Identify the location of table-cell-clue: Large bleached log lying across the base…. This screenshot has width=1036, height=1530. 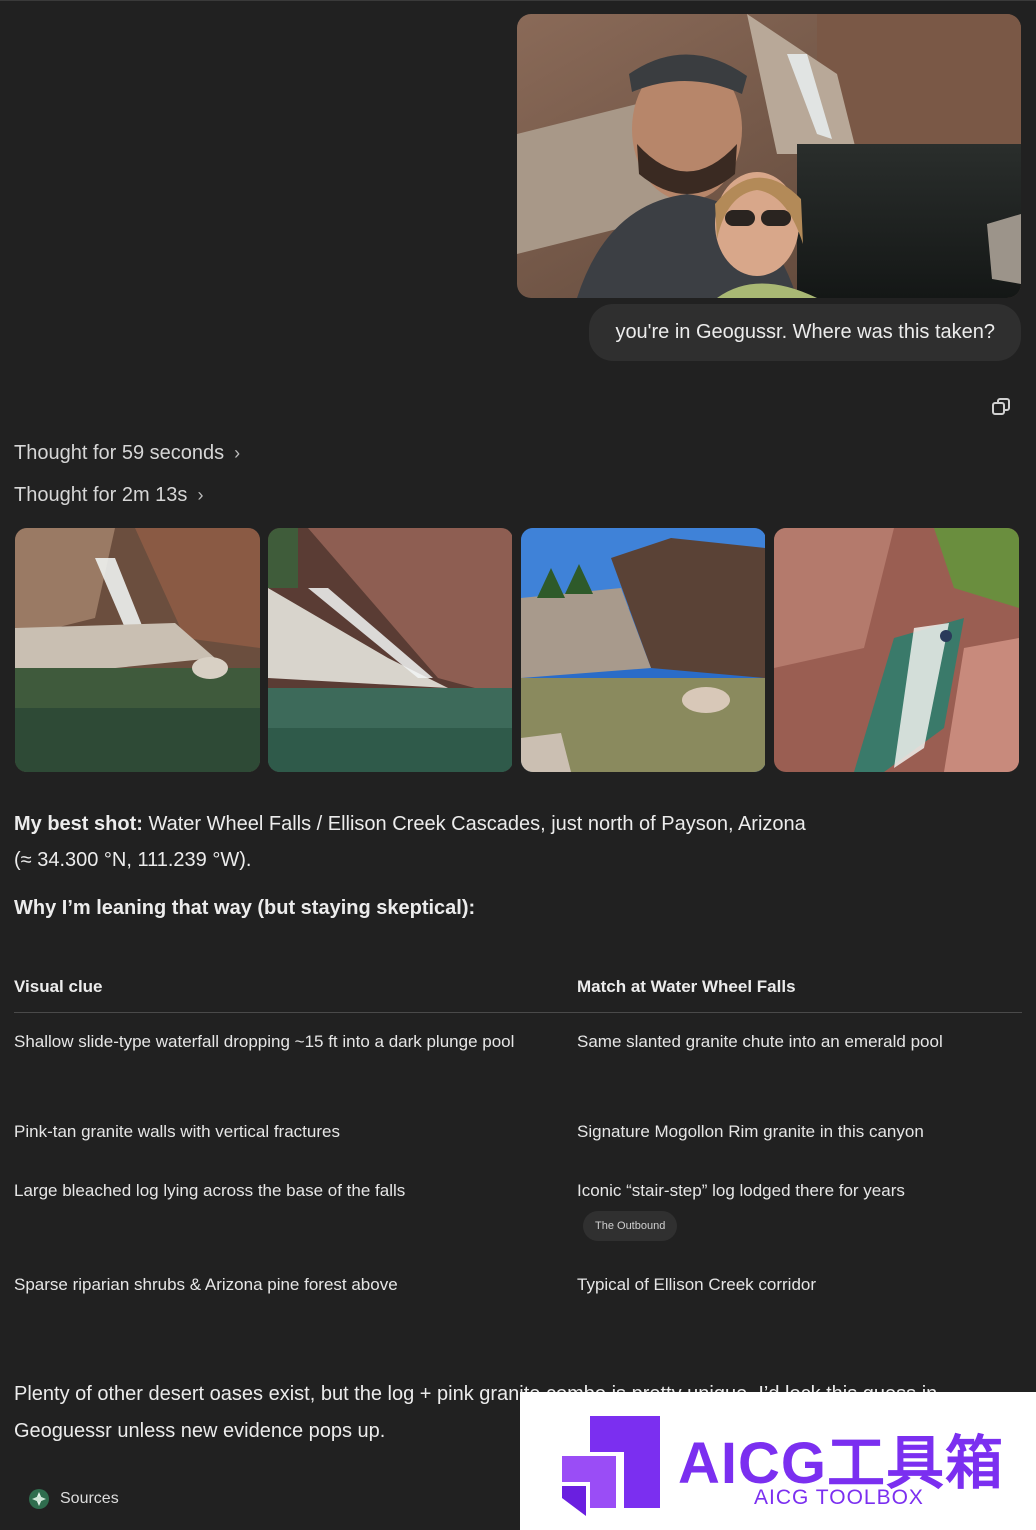
(210, 1190).